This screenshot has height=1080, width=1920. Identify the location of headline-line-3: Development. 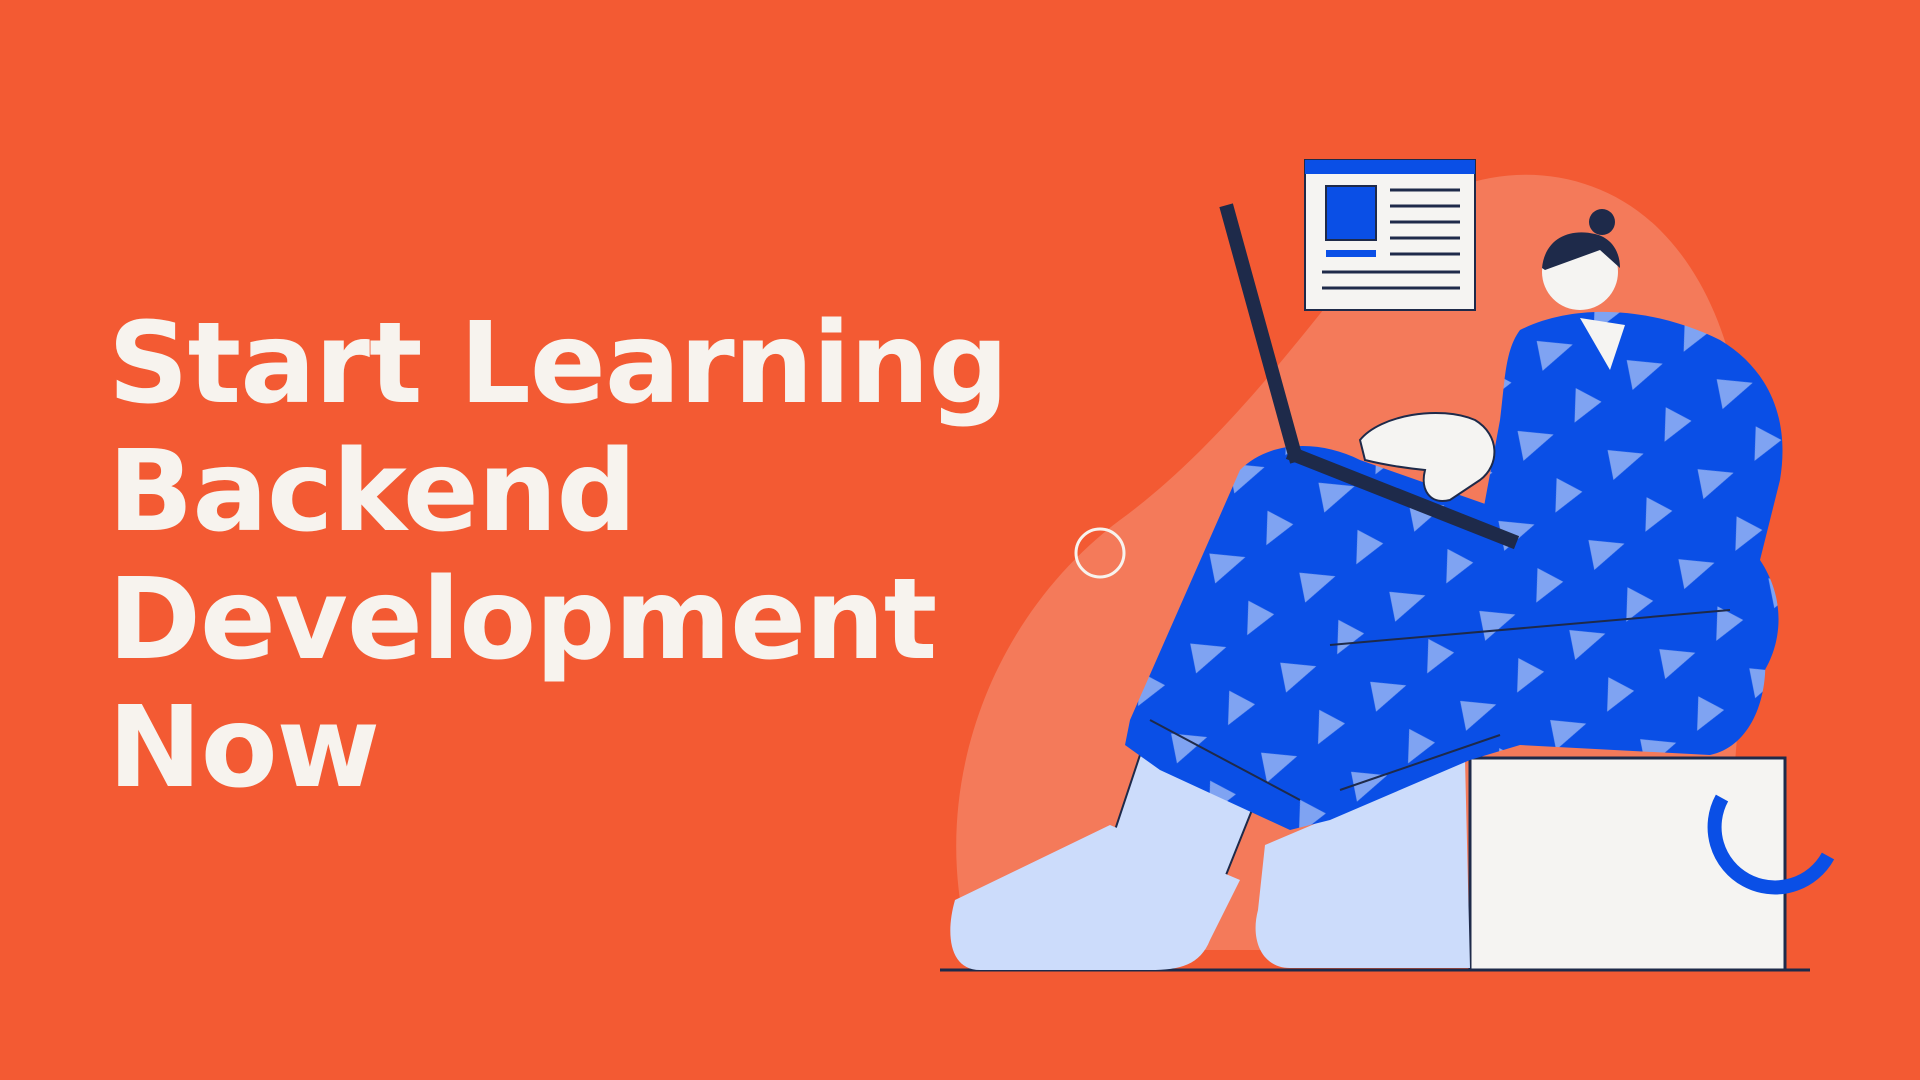
(522, 620).